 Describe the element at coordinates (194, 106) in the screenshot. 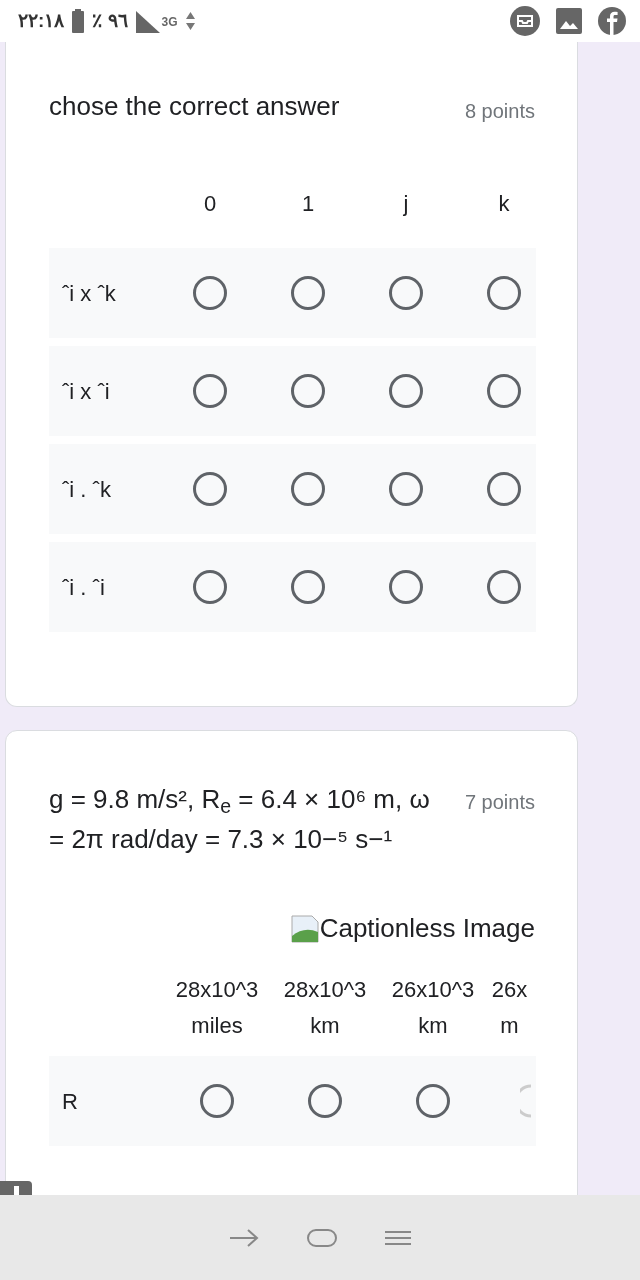

I see `question-title: chose the correct answer` at that location.